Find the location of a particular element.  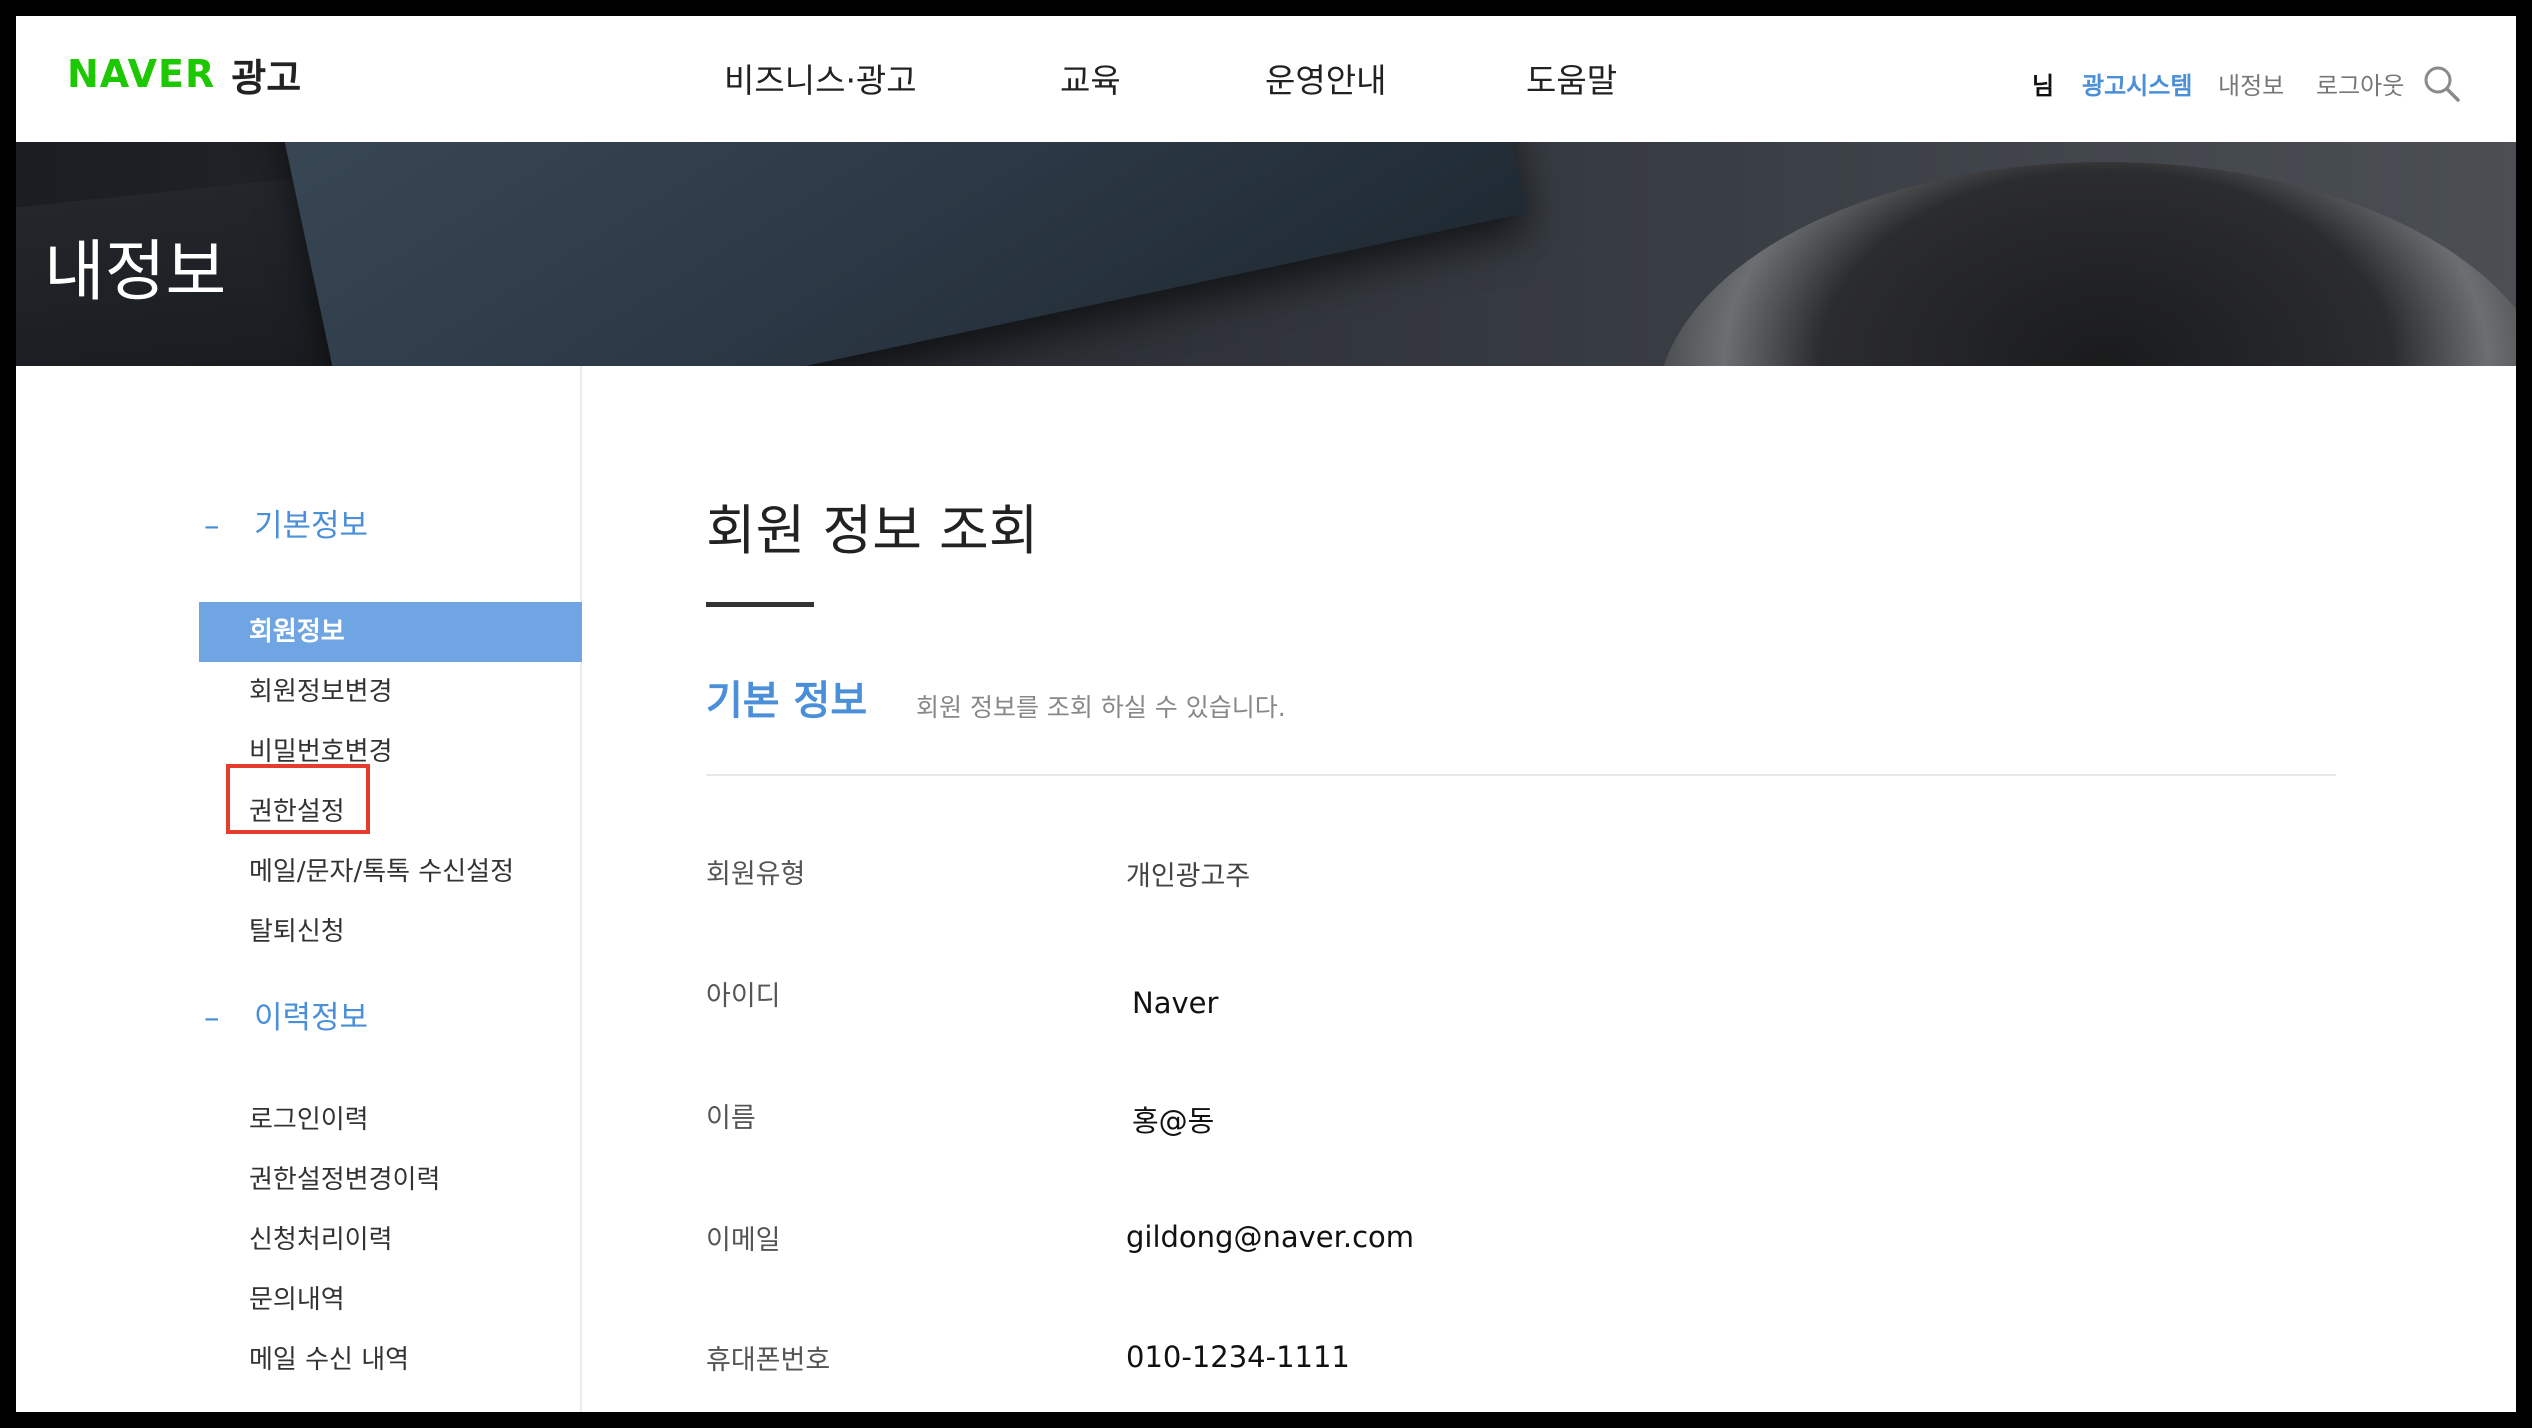

banner-title: 내정보 is located at coordinates (135, 271).